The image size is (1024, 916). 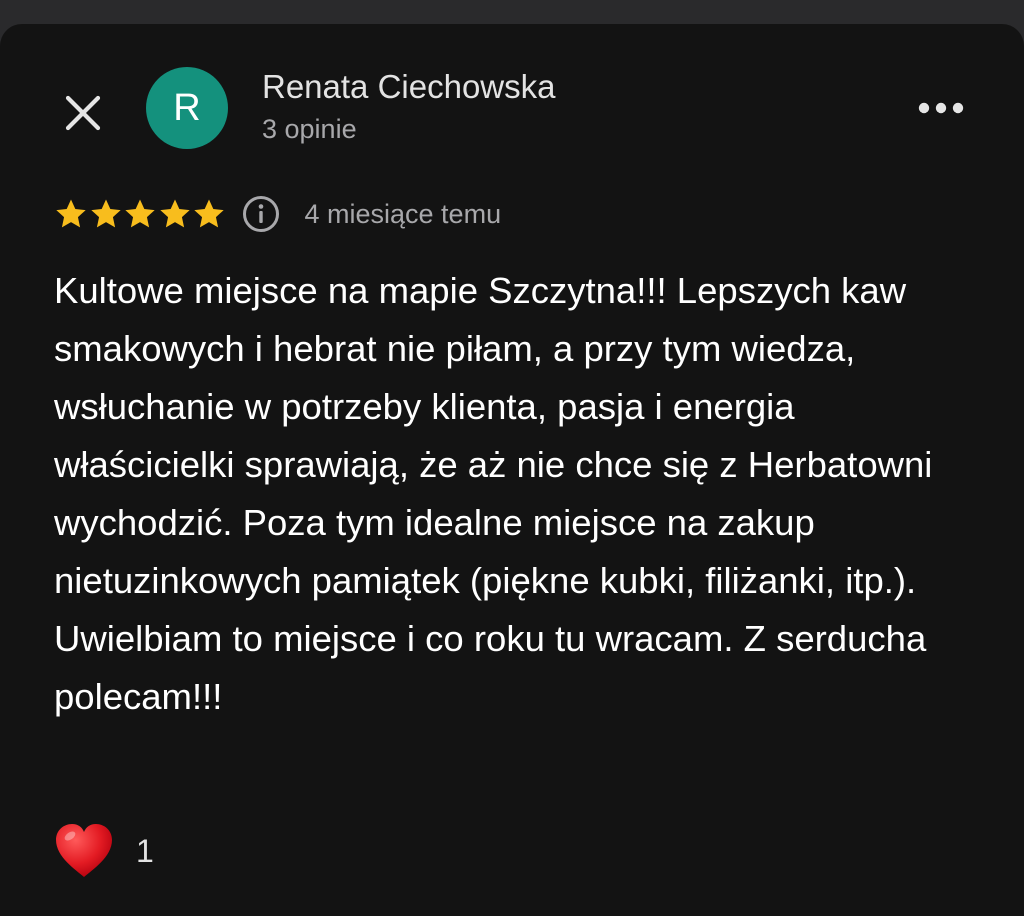 What do you see at coordinates (309, 129) in the screenshot?
I see `reviewer-review-count: 3 opinie` at bounding box center [309, 129].